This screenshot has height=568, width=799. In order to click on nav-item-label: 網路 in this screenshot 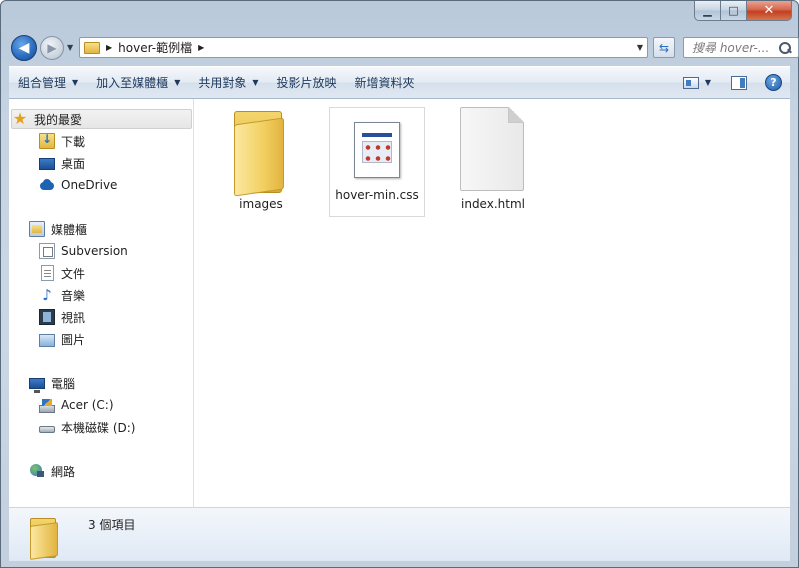, I will do `click(63, 471)`.